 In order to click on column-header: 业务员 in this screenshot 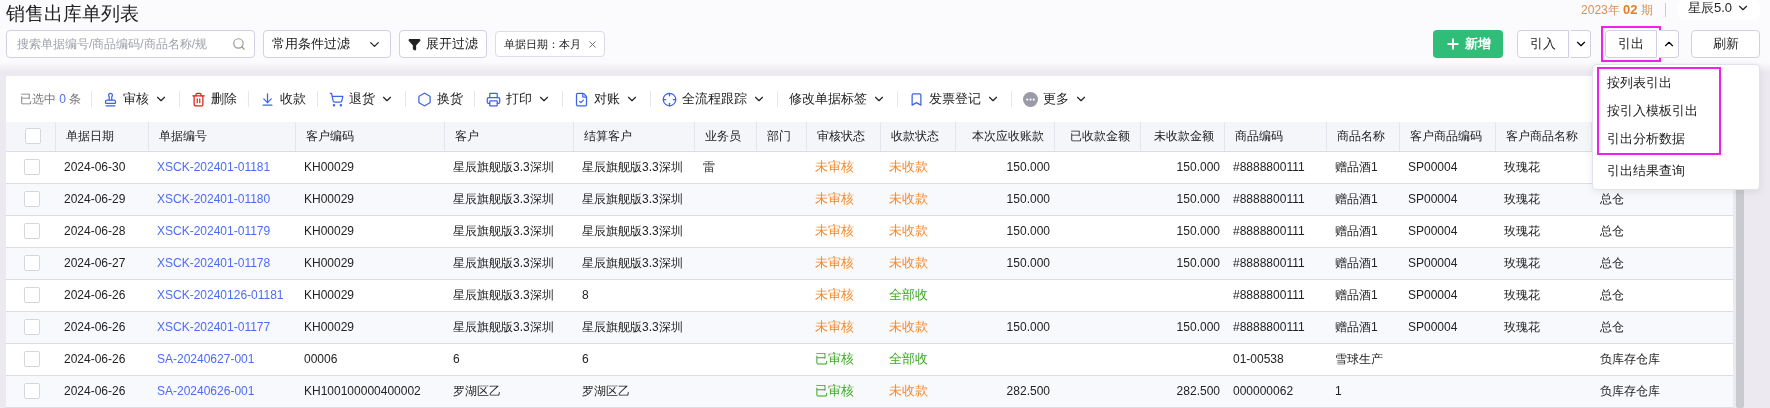, I will do `click(725, 136)`.